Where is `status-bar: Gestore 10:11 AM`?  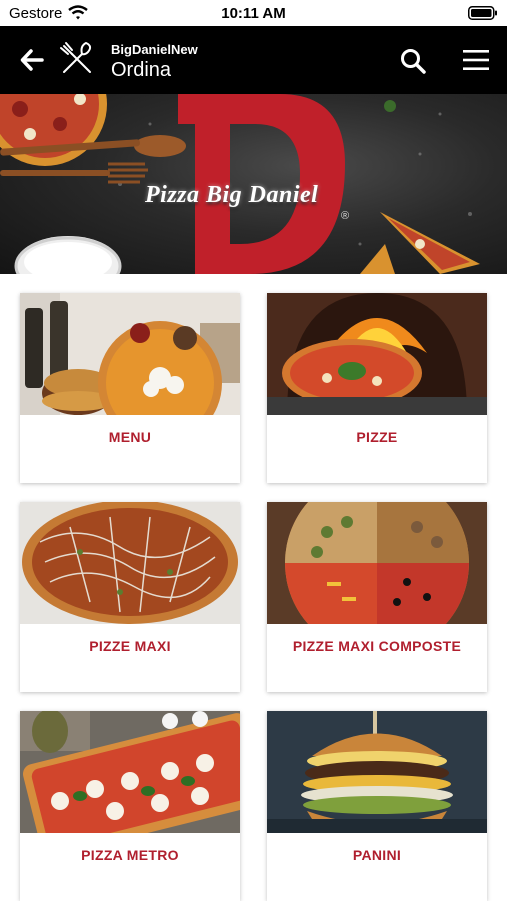 status-bar: Gestore 10:11 AM is located at coordinates (253, 13).